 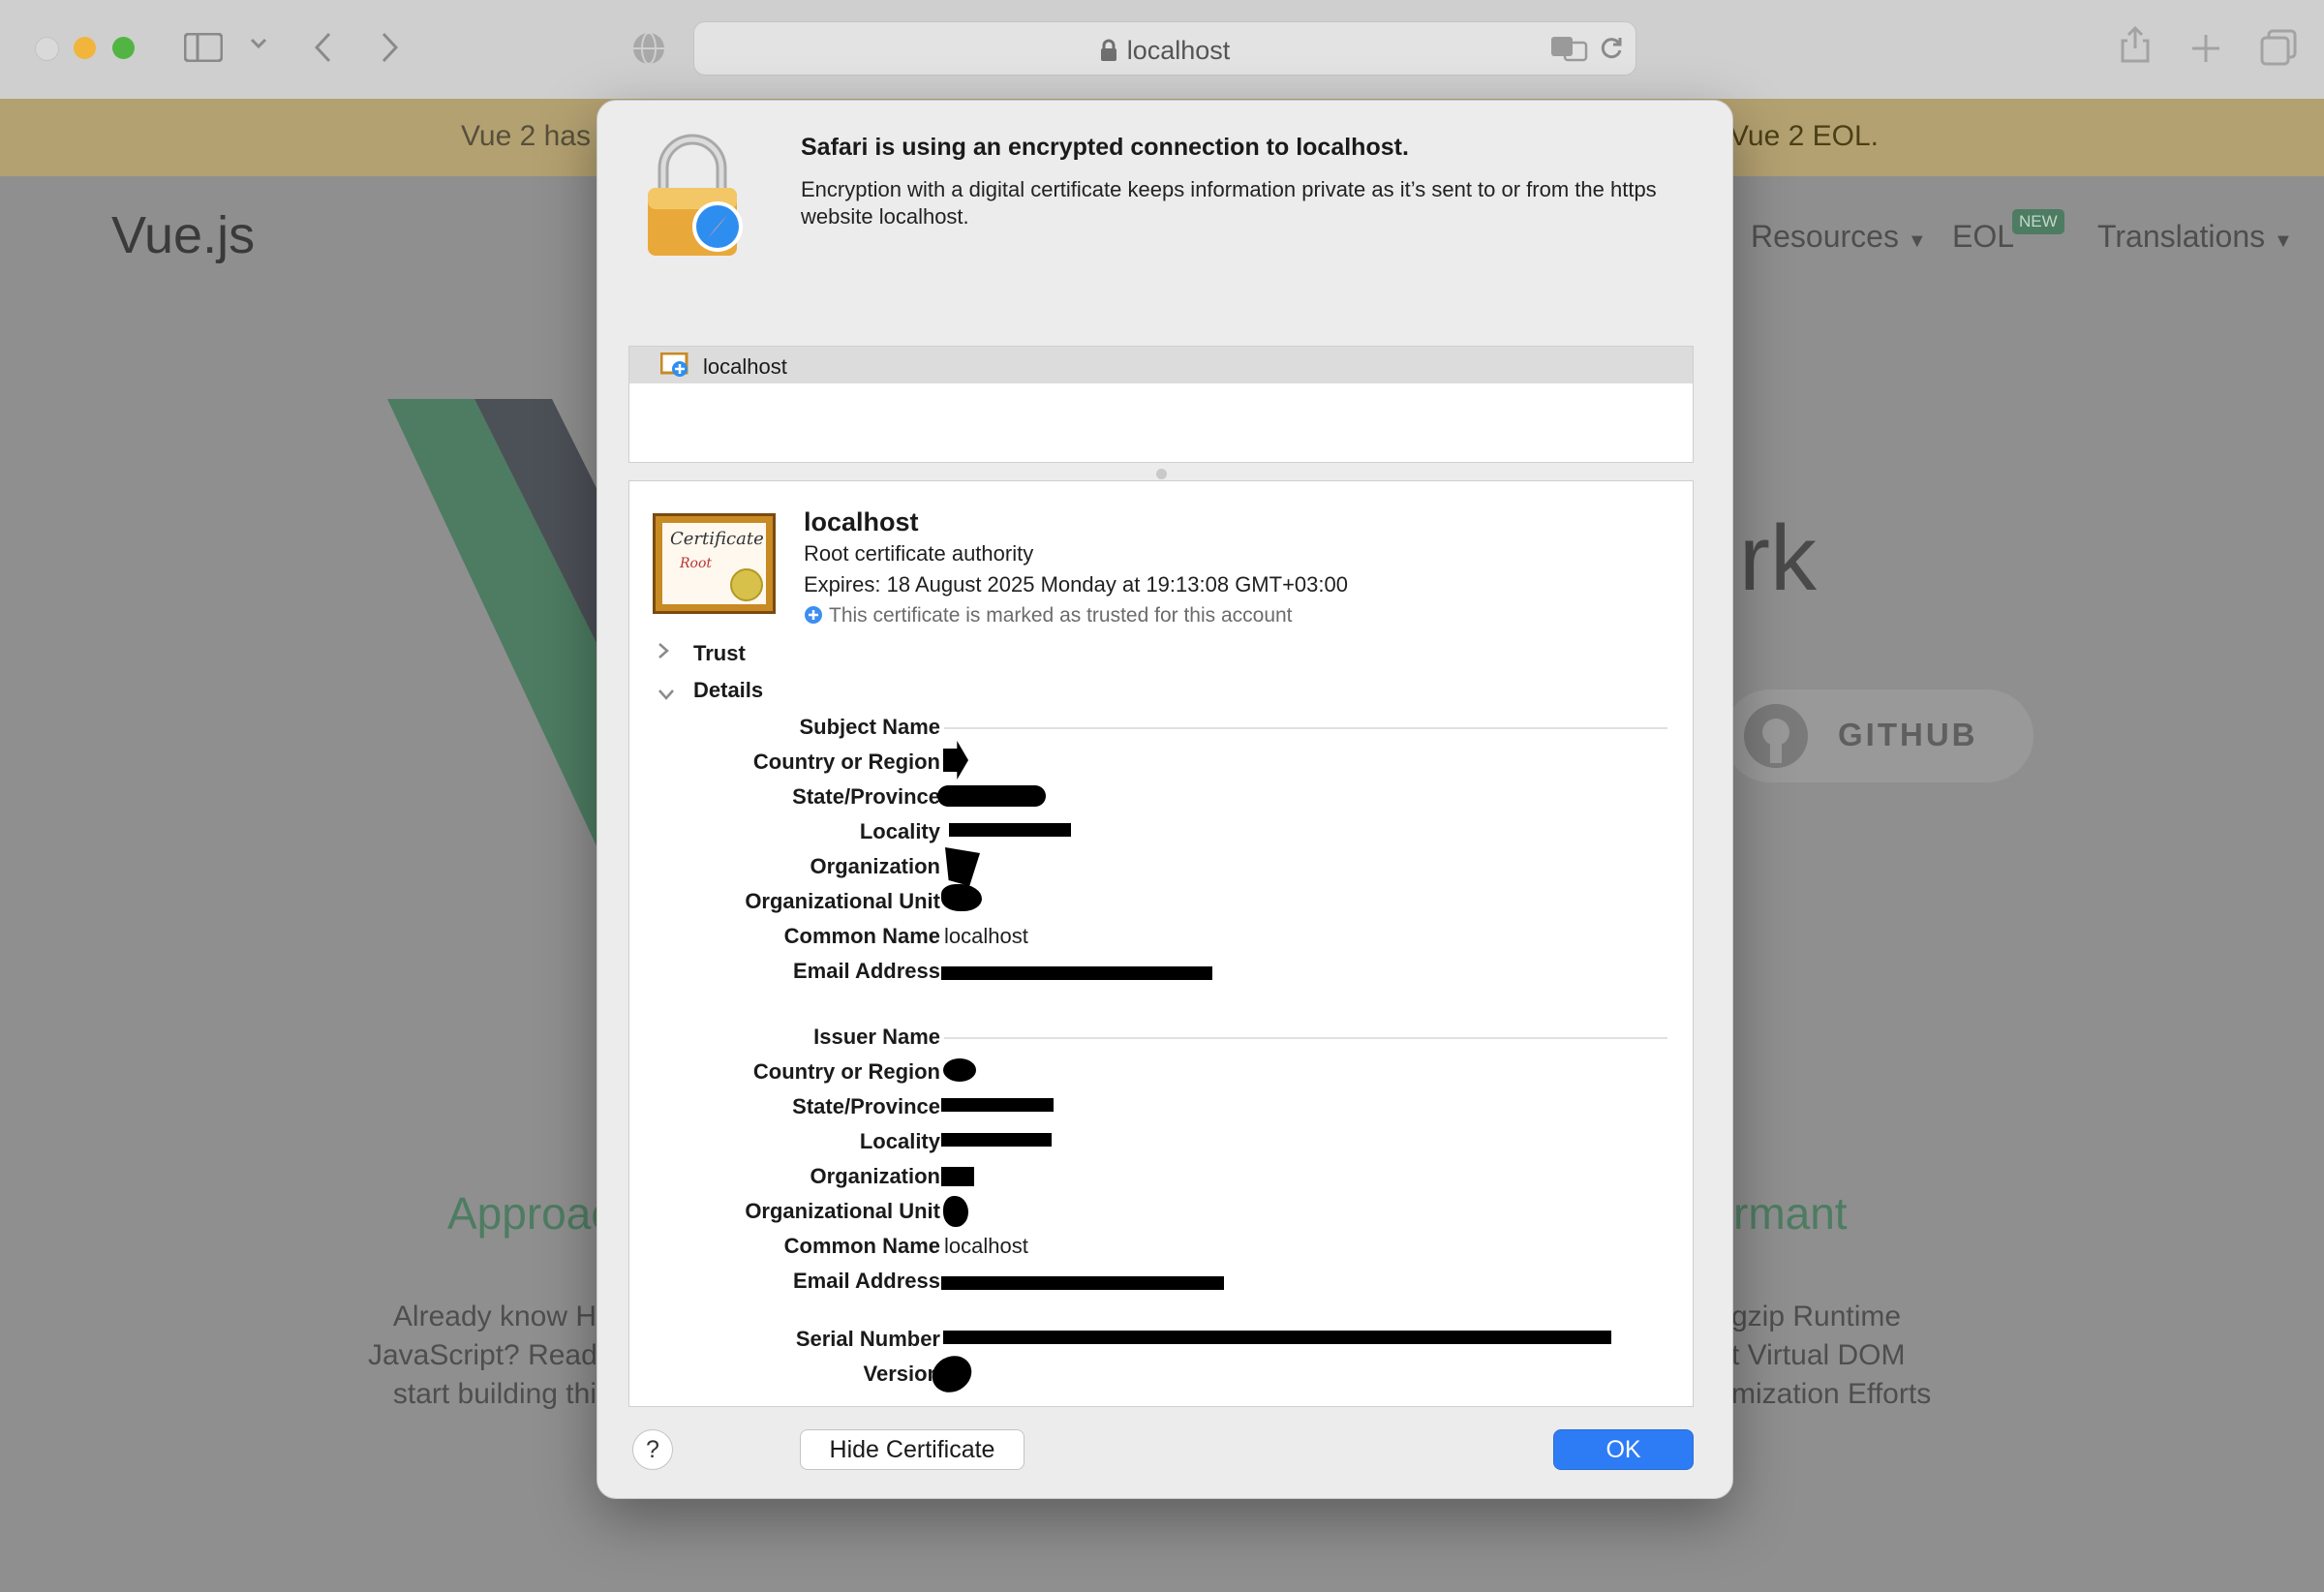 I want to click on banner-text-right: Vue 2 EOL., so click(x=1804, y=137).